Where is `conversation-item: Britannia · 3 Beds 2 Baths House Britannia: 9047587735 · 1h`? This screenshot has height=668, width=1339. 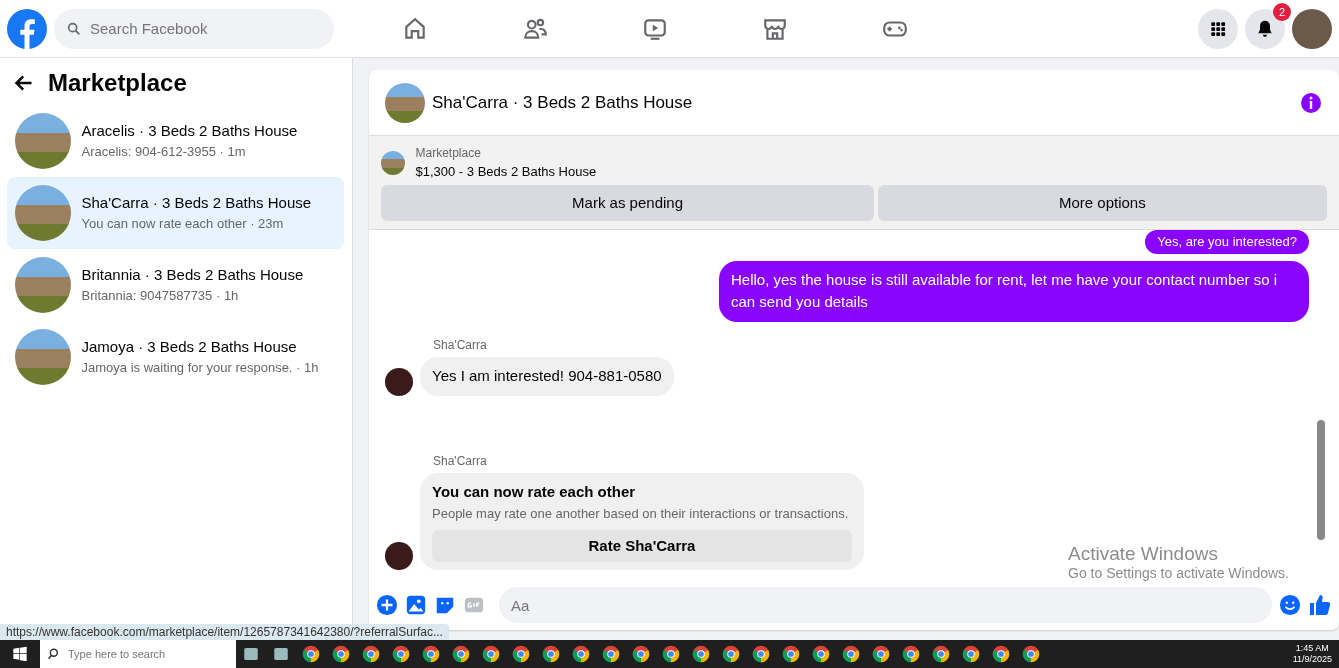 conversation-item: Britannia · 3 Beds 2 Baths House Britannia: 9047587735 · 1h is located at coordinates (175, 284).